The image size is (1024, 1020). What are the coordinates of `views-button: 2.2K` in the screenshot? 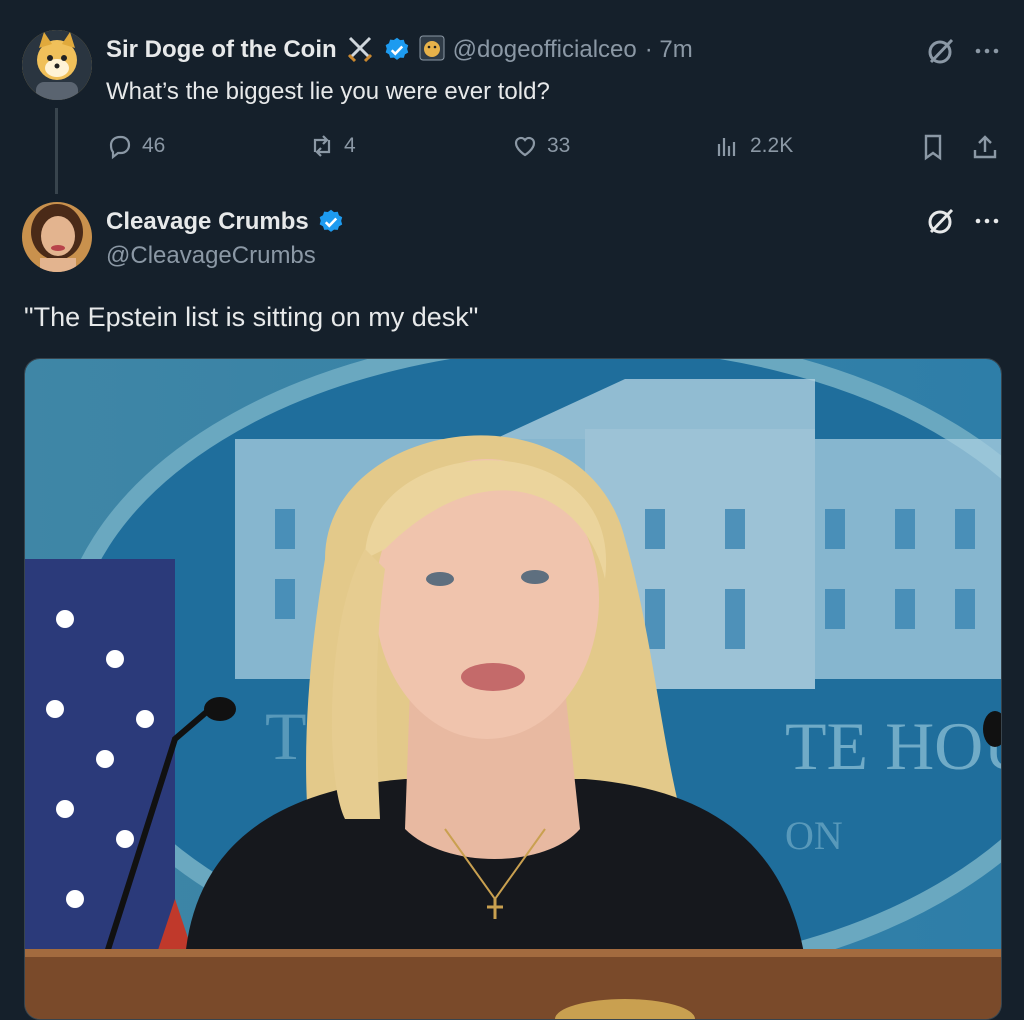 It's located at (753, 146).